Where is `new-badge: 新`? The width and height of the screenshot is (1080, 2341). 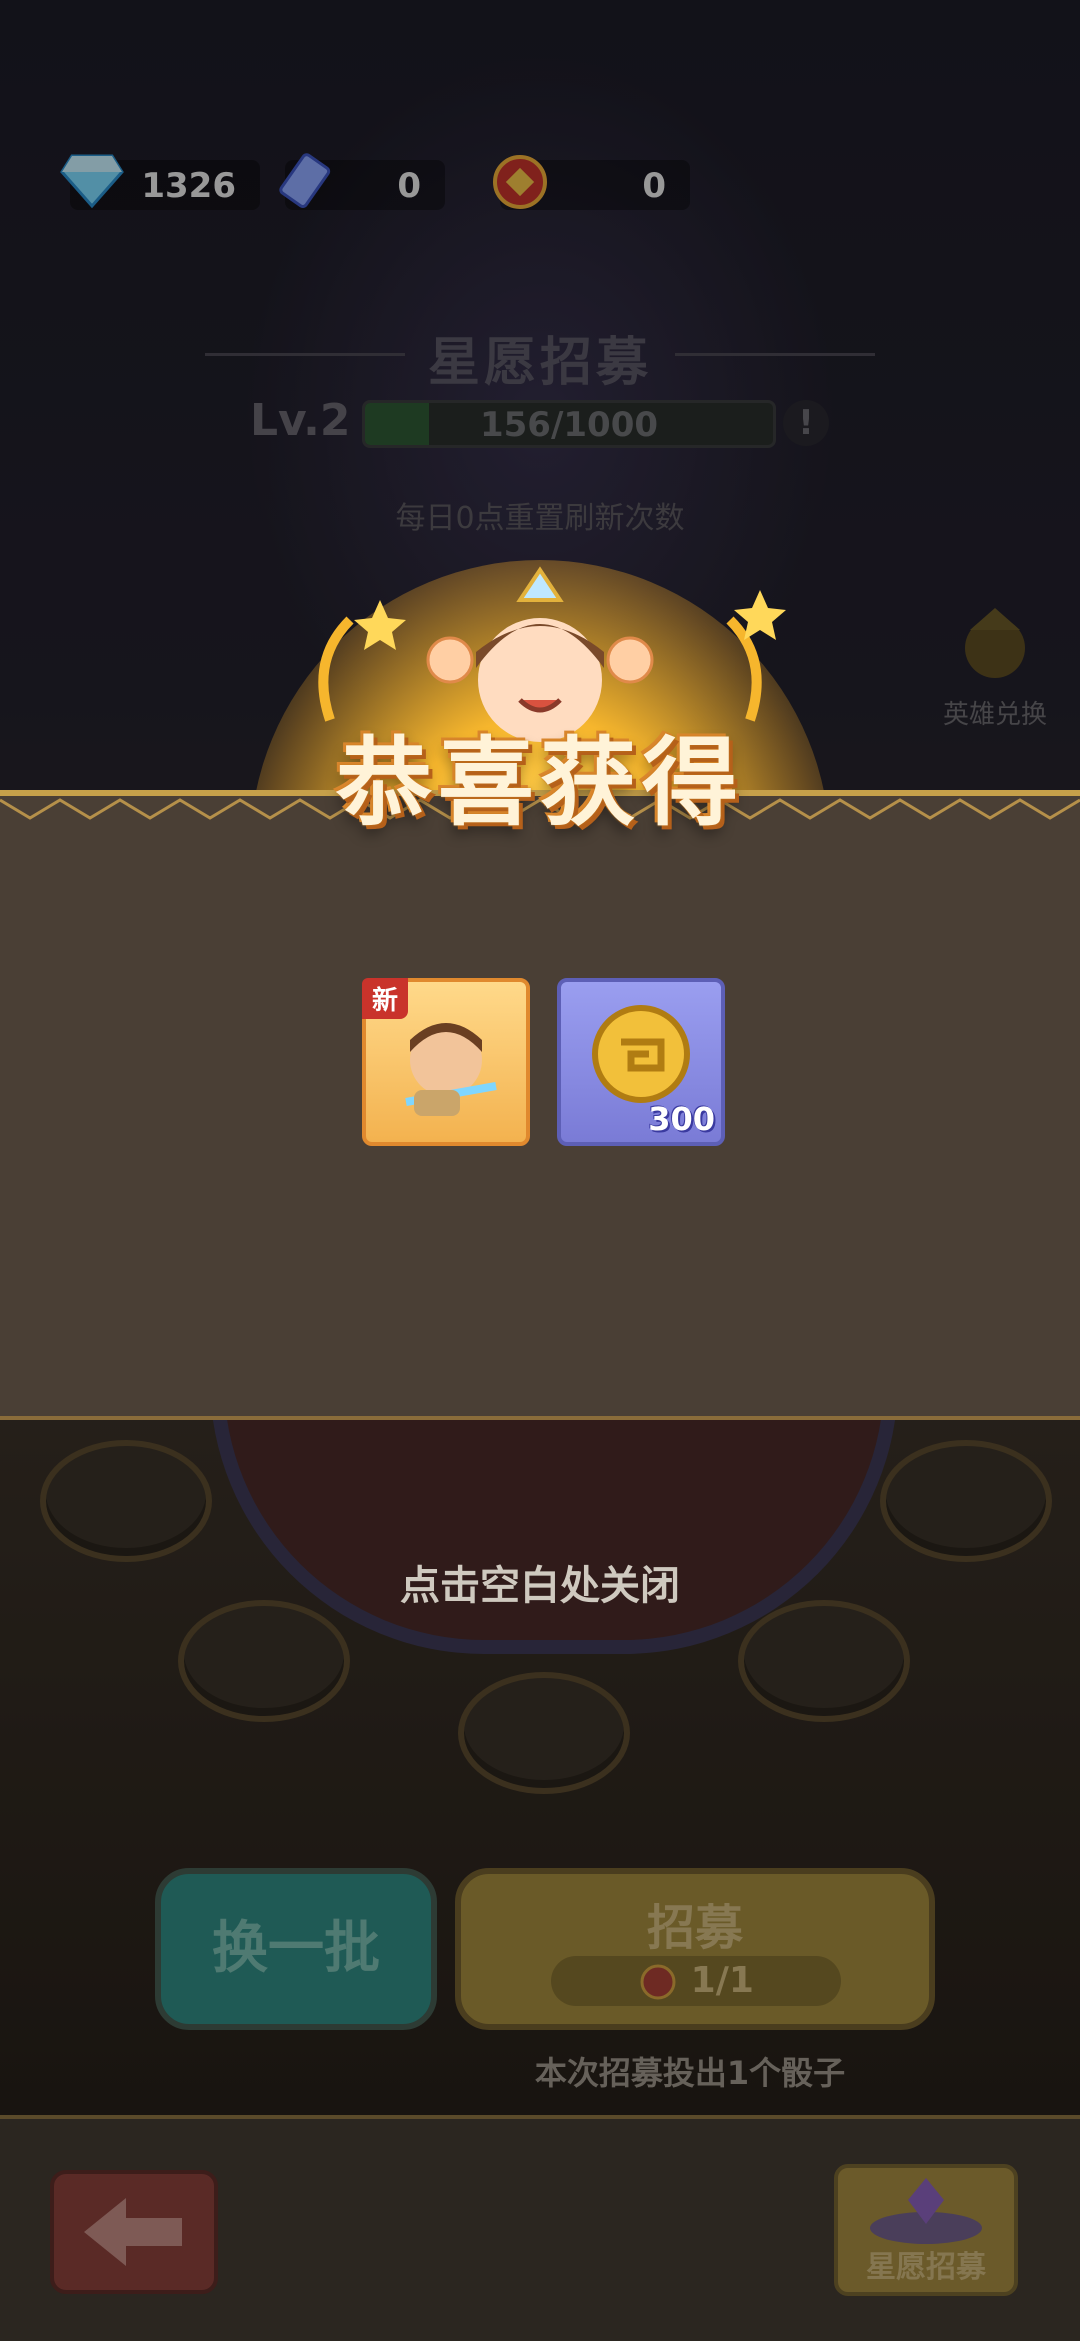 new-badge: 新 is located at coordinates (385, 998).